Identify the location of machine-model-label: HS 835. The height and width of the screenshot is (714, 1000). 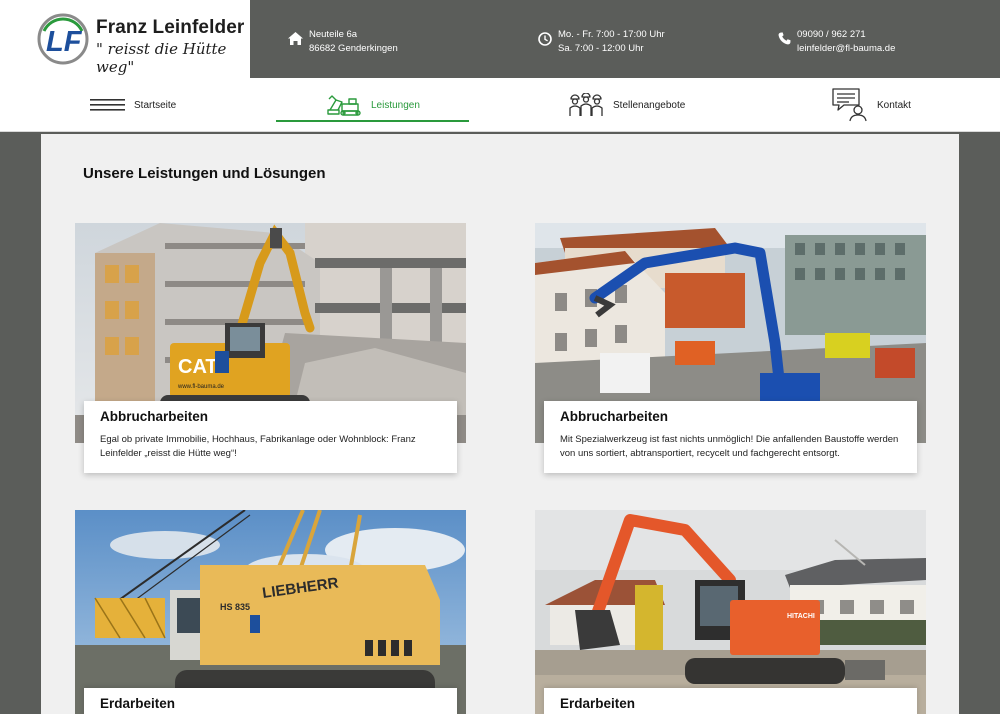
(235, 607).